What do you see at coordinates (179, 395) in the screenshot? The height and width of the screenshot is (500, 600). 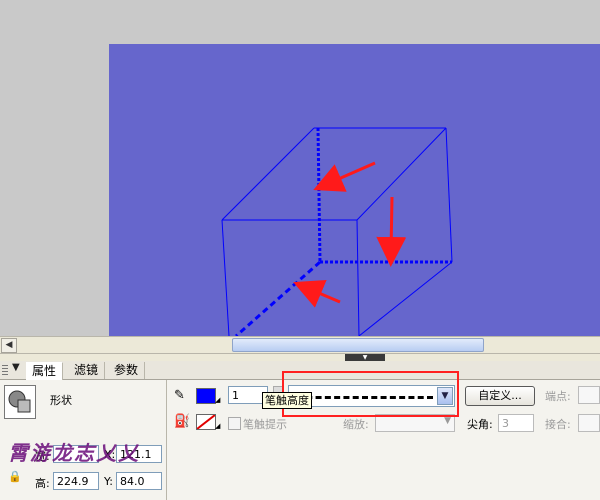 I see `pencil-icon: ✎` at bounding box center [179, 395].